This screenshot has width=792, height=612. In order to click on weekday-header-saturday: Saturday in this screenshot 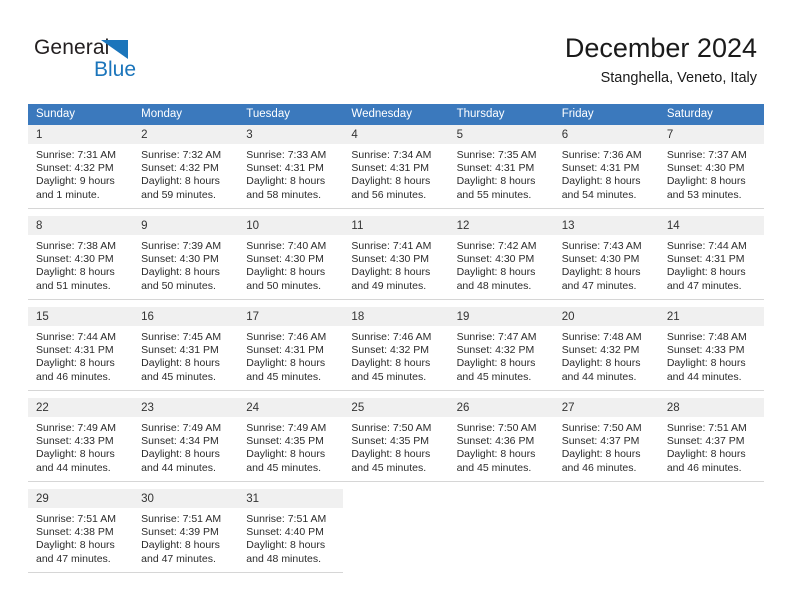, I will do `click(711, 114)`.